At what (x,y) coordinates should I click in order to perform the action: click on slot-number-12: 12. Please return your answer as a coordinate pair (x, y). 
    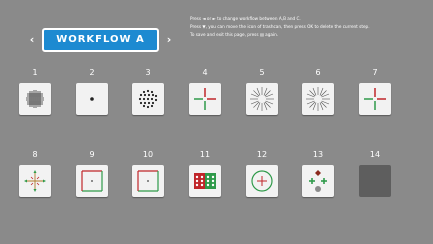
    Looking at the image, I should click on (262, 154).